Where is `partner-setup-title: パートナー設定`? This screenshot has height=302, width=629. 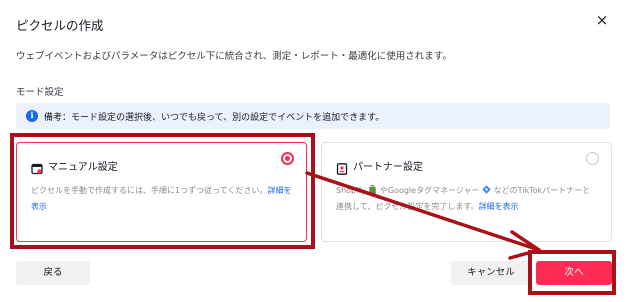 partner-setup-title: パートナー設定 is located at coordinates (388, 167).